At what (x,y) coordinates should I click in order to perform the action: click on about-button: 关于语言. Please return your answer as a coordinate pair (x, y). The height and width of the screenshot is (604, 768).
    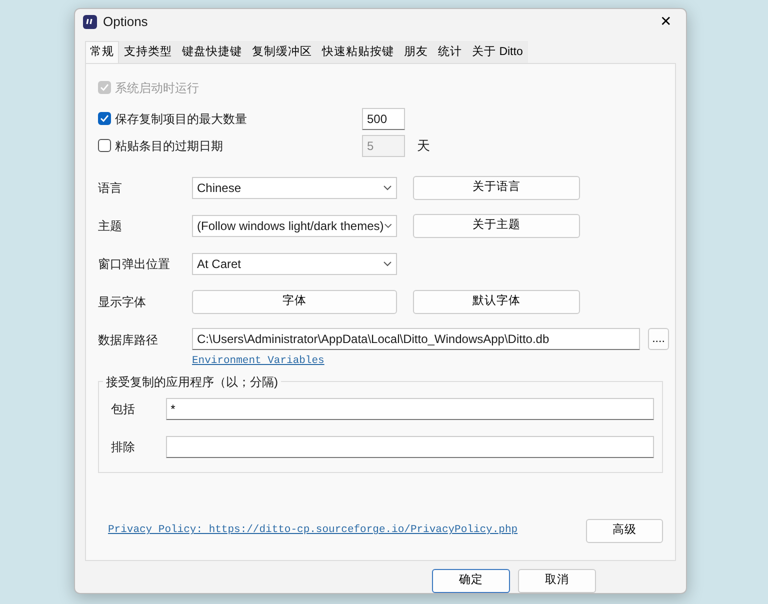
    Looking at the image, I should click on (496, 188).